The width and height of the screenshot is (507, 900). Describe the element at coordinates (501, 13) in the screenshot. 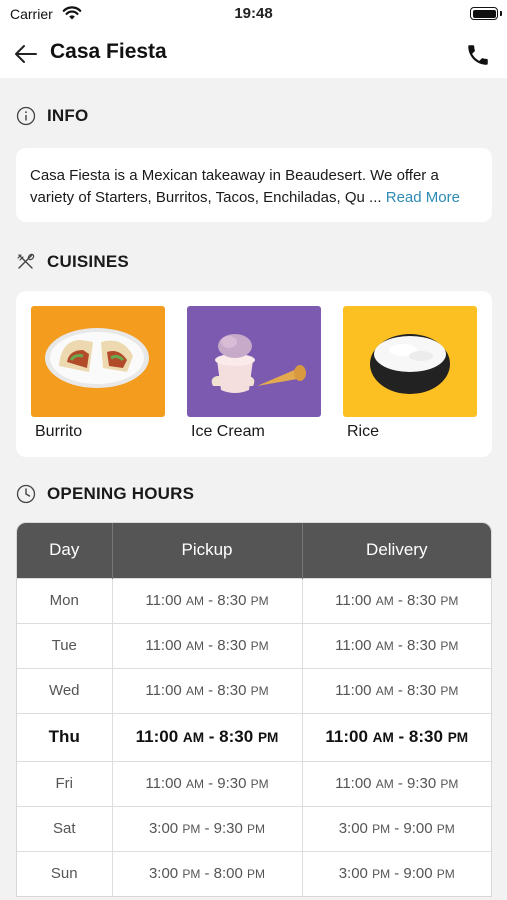

I see `battery-tip` at that location.